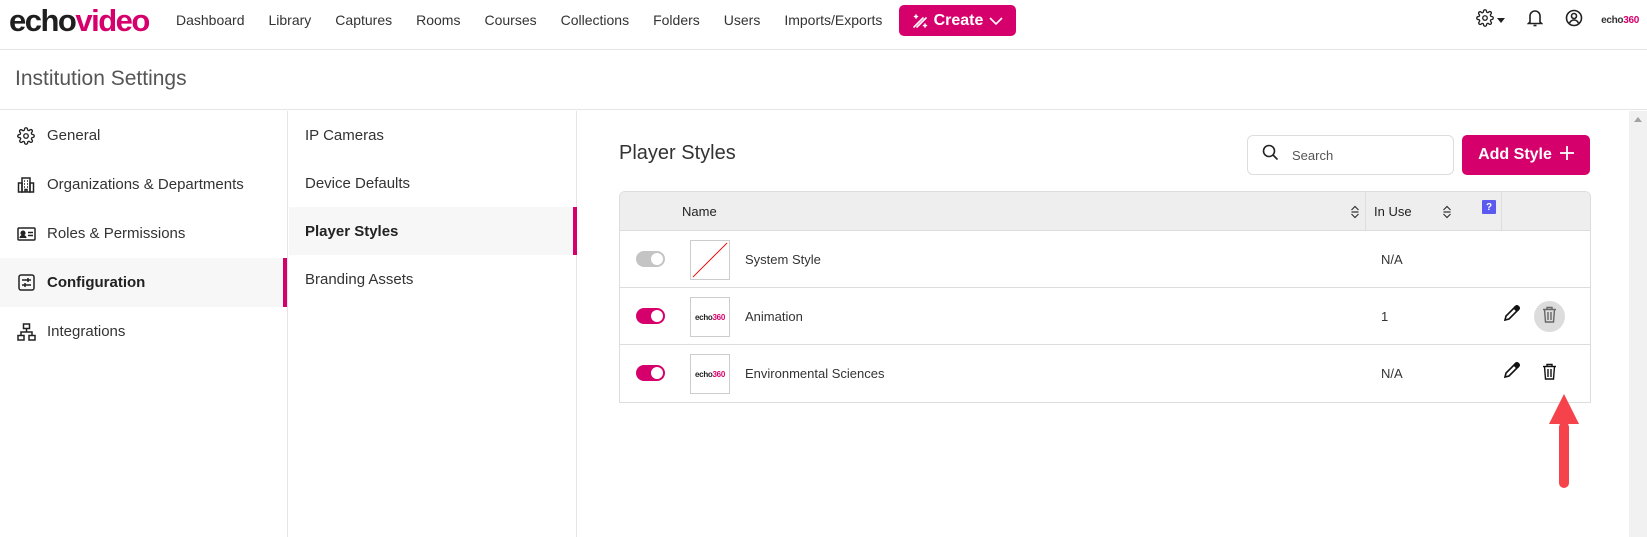 This screenshot has width=1647, height=537. I want to click on annotation-arrow-icon, so click(1564, 442).